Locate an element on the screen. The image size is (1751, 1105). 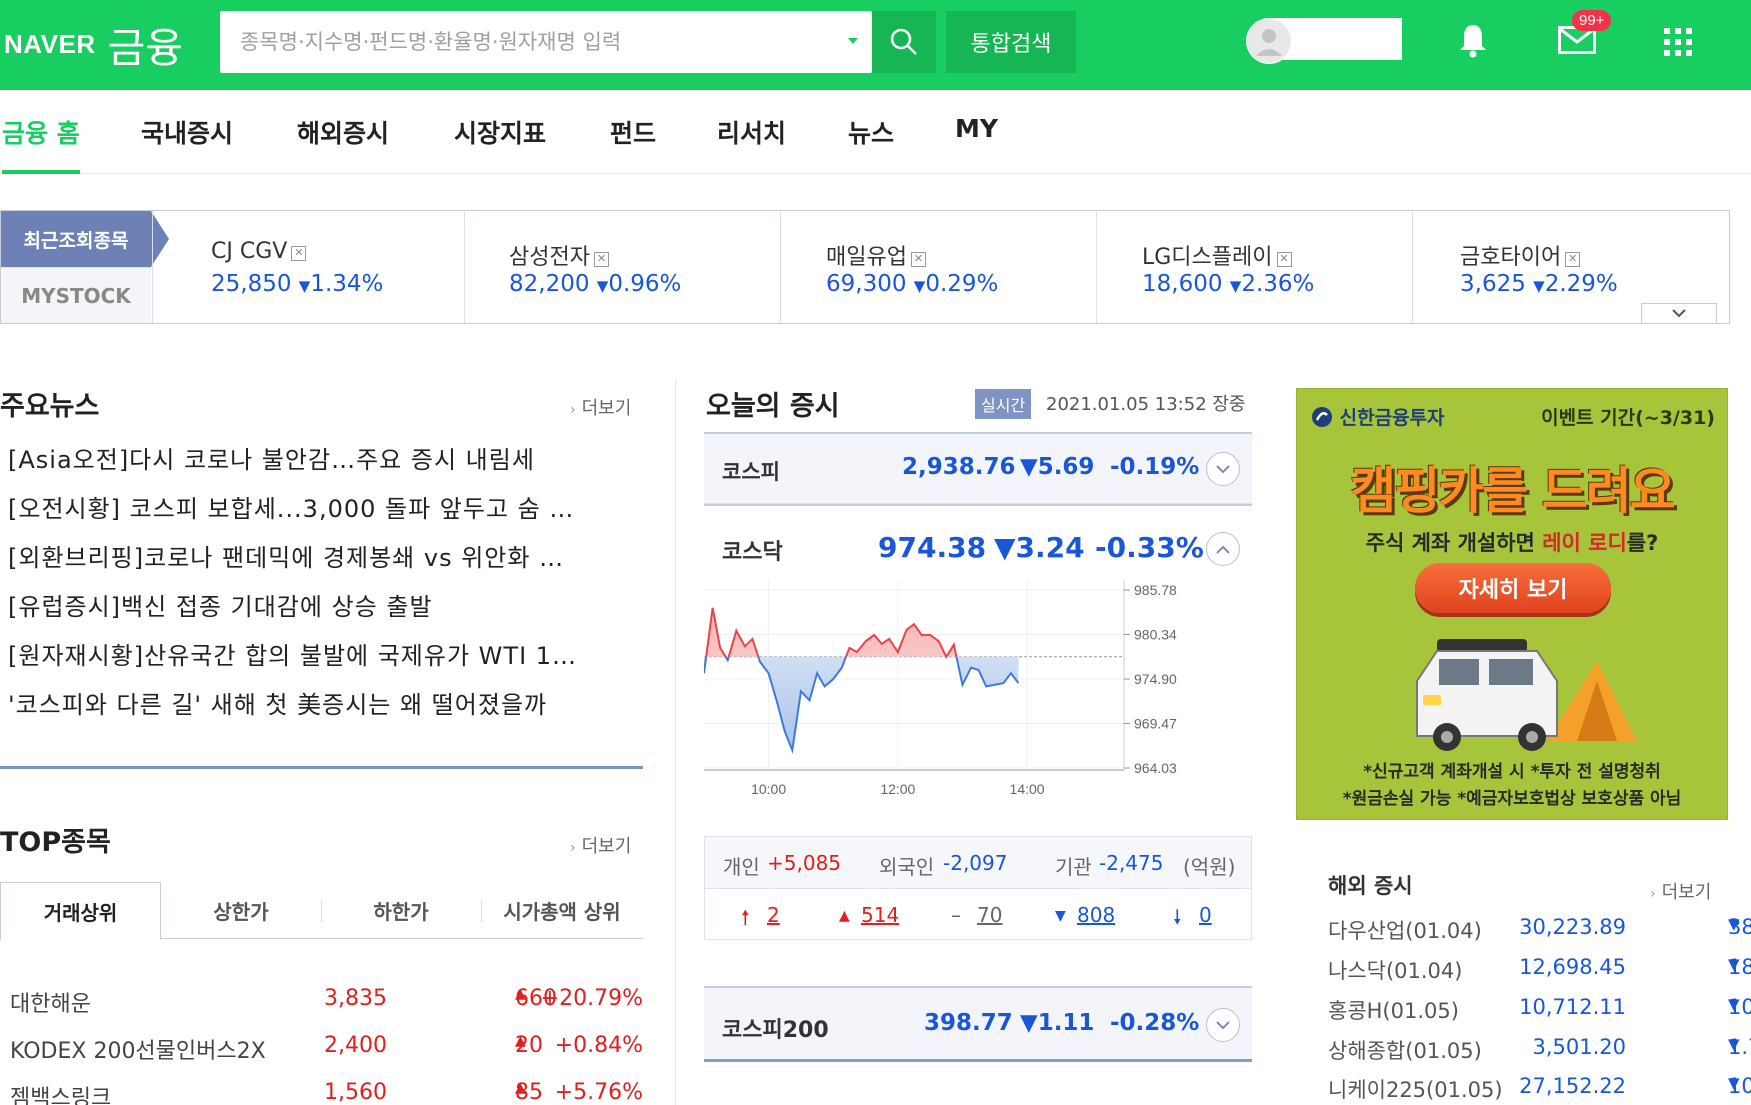
down-count: 808 is located at coordinates (1096, 915).